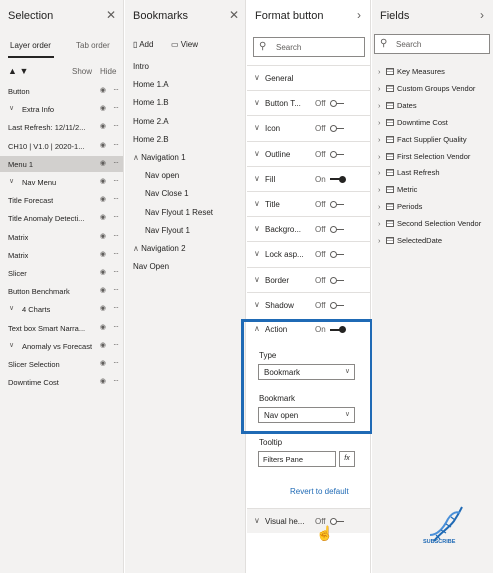 This screenshot has width=493, height=573. What do you see at coordinates (12, 71) in the screenshot?
I see `move-up-icon: ▲` at bounding box center [12, 71].